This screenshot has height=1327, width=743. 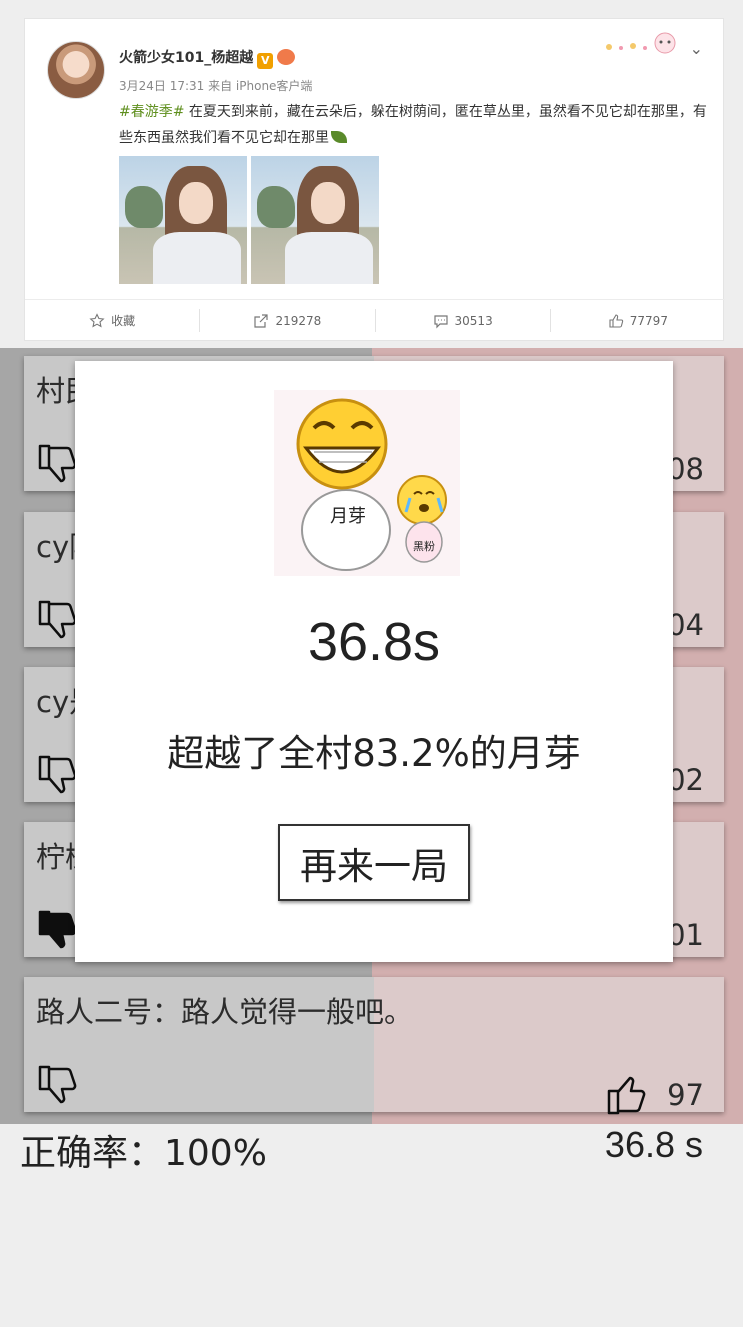 I want to click on comment-icon, so click(x=440, y=321).